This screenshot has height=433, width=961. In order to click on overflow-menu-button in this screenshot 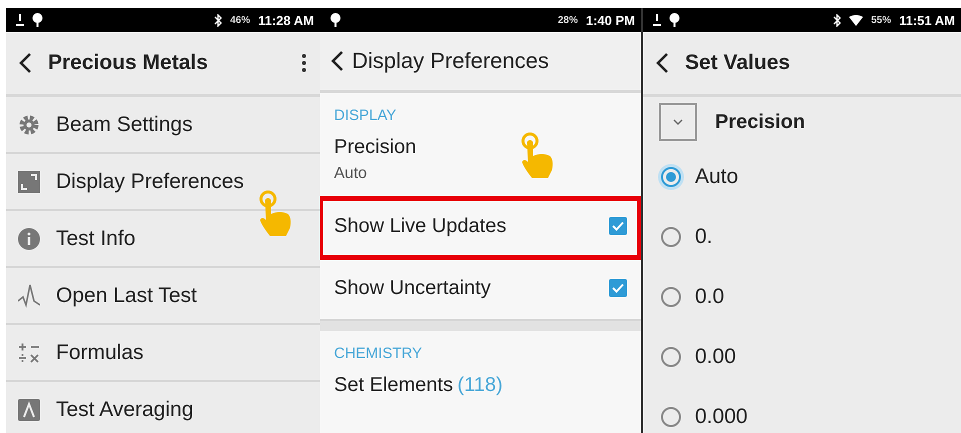, I will do `click(304, 63)`.